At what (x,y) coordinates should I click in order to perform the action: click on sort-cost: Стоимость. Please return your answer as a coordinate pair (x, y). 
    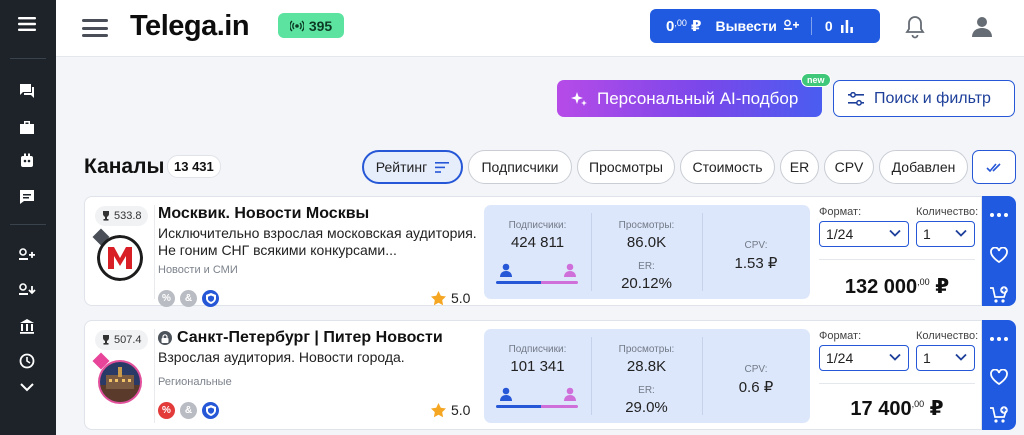
    Looking at the image, I should click on (727, 167).